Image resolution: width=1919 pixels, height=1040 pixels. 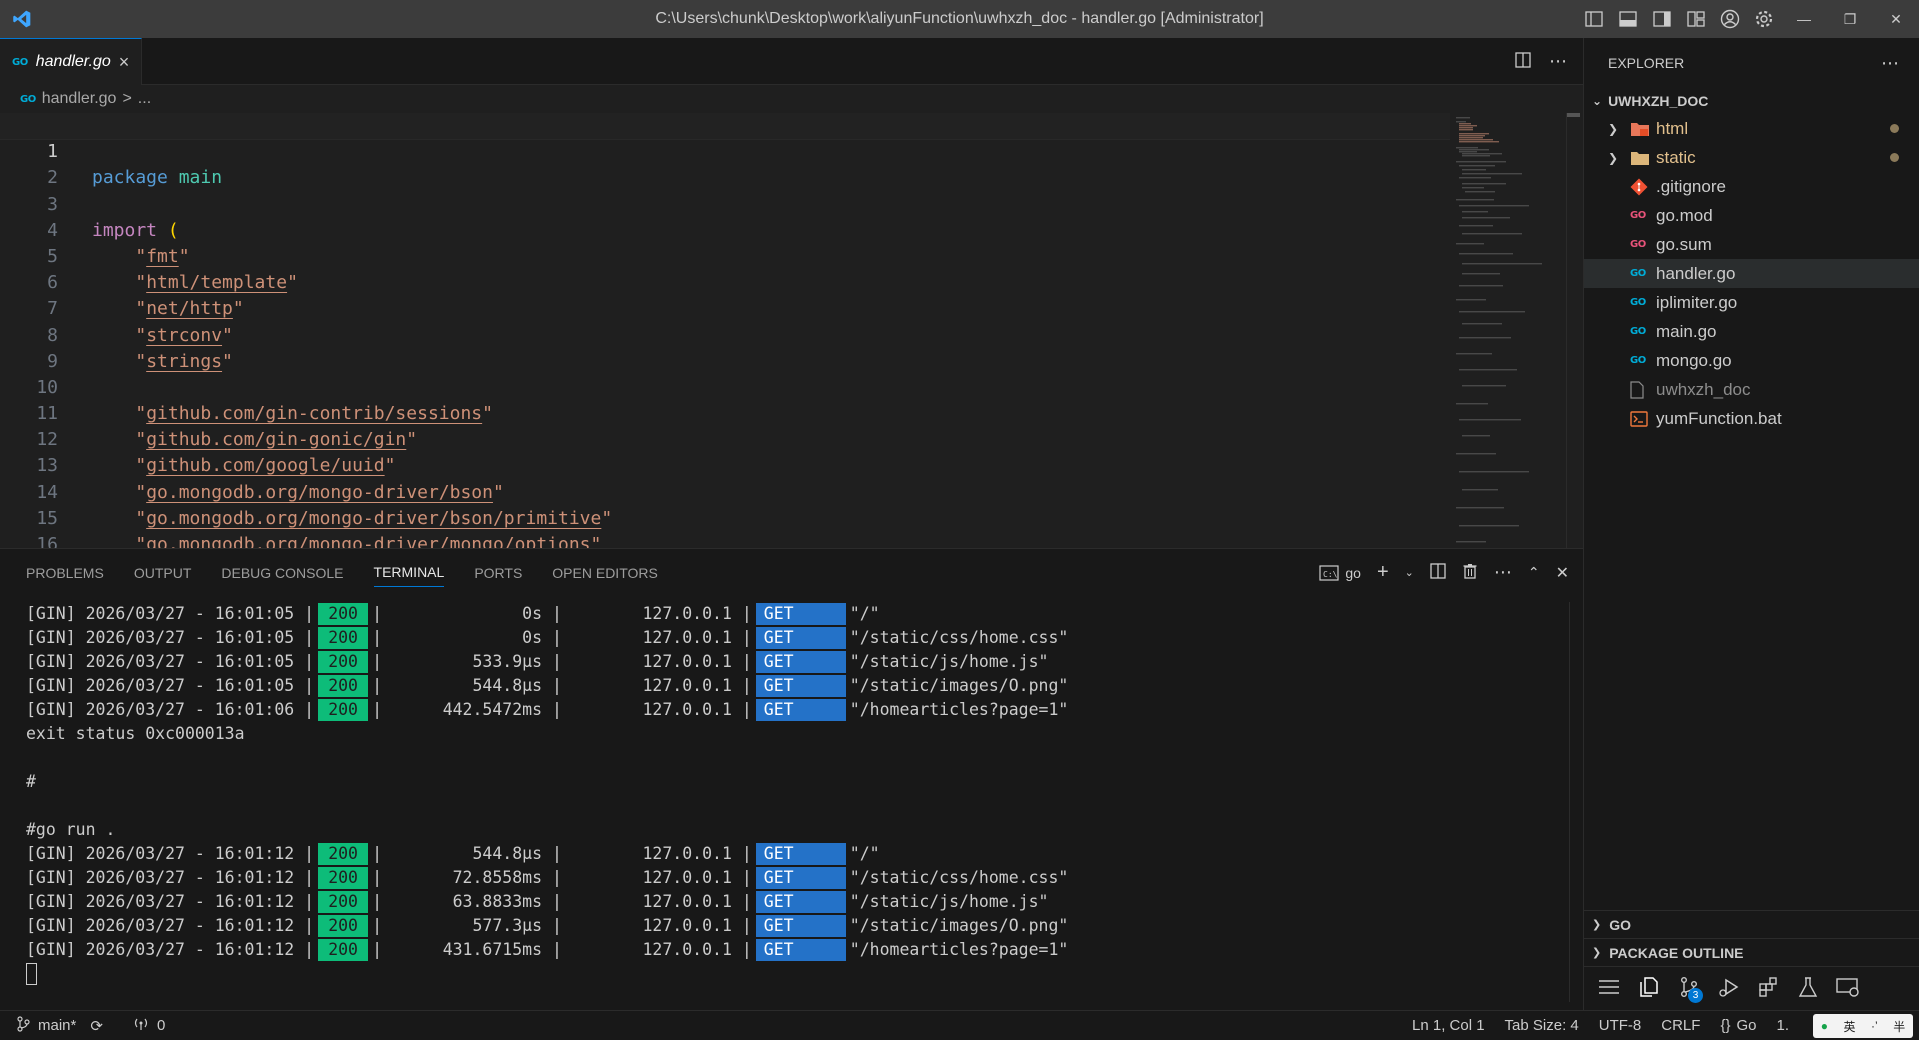 I want to click on source-control-icon: 3, so click(x=1690, y=989).